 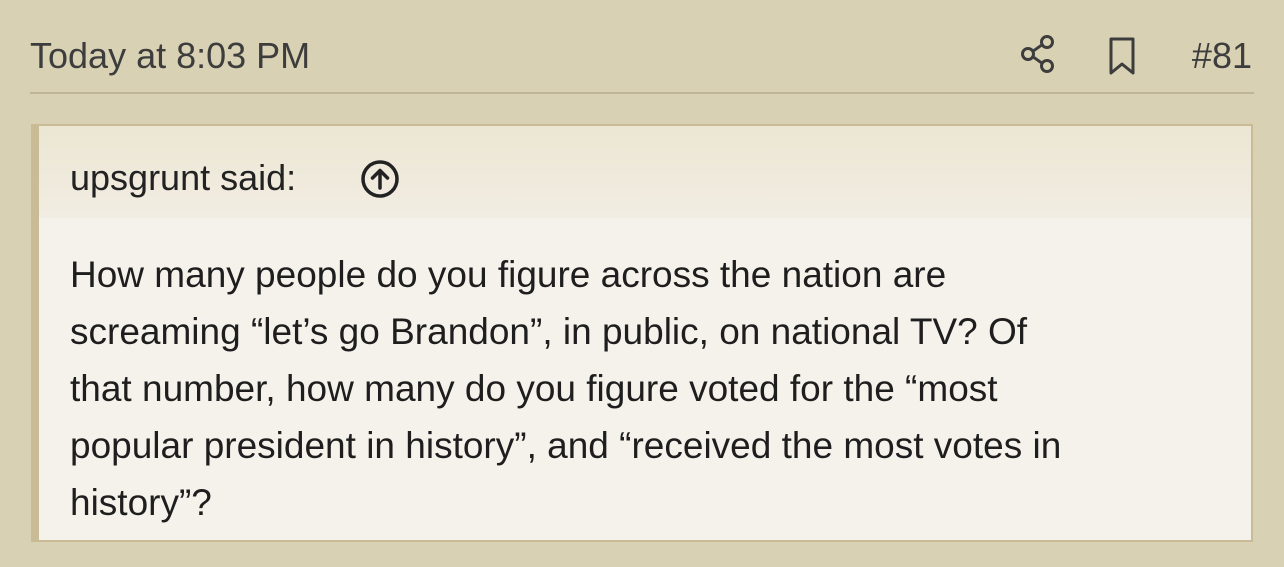 I want to click on post-header: Today at 8:03 PM #81, so click(x=642, y=58).